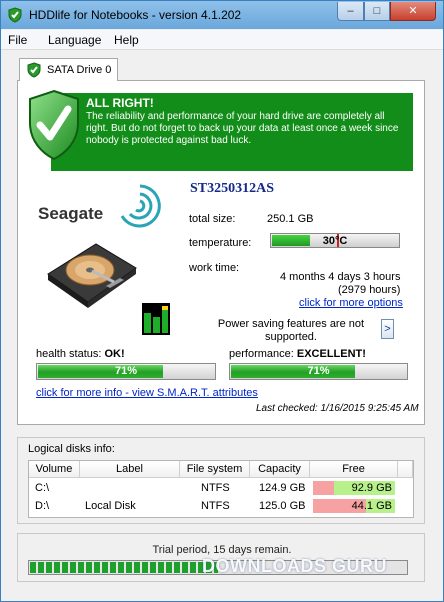 The height and width of the screenshot is (602, 444). Describe the element at coordinates (120, 103) in the screenshot. I see `banner-title: ALL RIGHT!` at that location.